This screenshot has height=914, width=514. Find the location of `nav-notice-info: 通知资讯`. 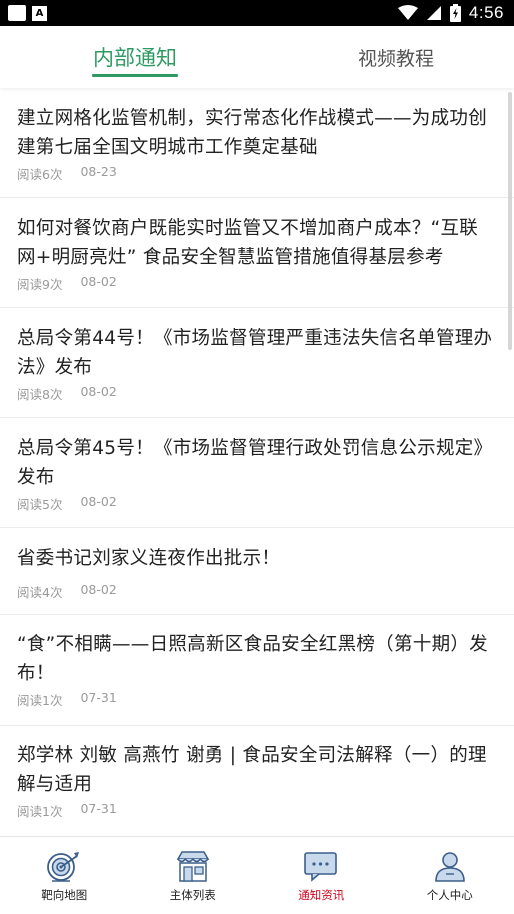

nav-notice-info: 通知资讯 is located at coordinates (321, 875).